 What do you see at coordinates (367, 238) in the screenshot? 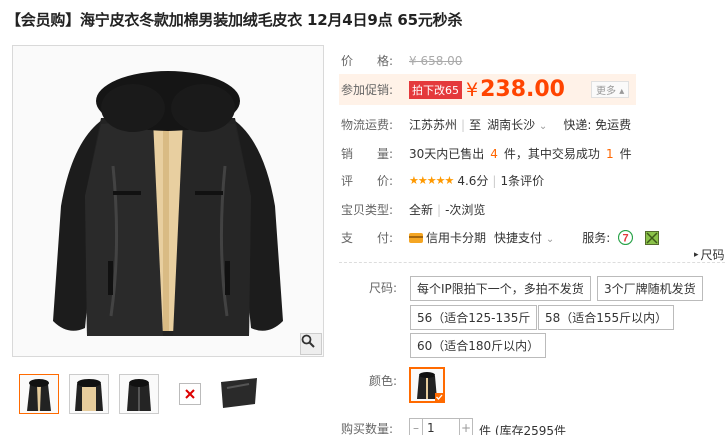
I see `payment-label: 支 付:` at bounding box center [367, 238].